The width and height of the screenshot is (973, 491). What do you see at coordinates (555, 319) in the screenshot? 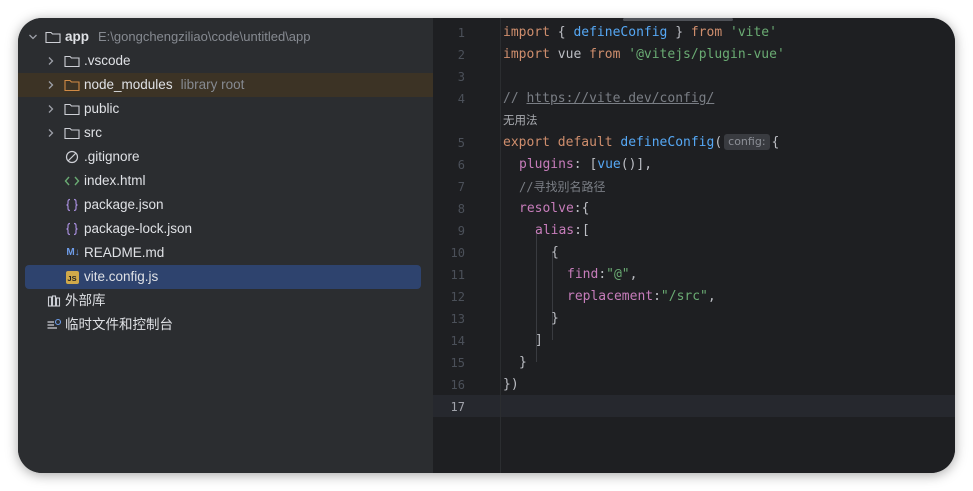
I see `code-line-13: }` at bounding box center [555, 319].